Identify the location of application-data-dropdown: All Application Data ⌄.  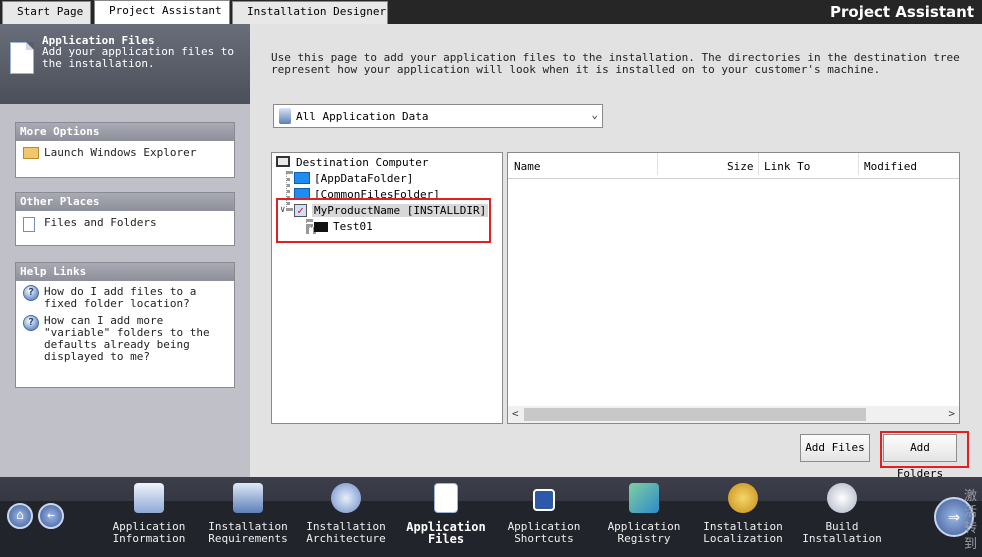
(438, 116).